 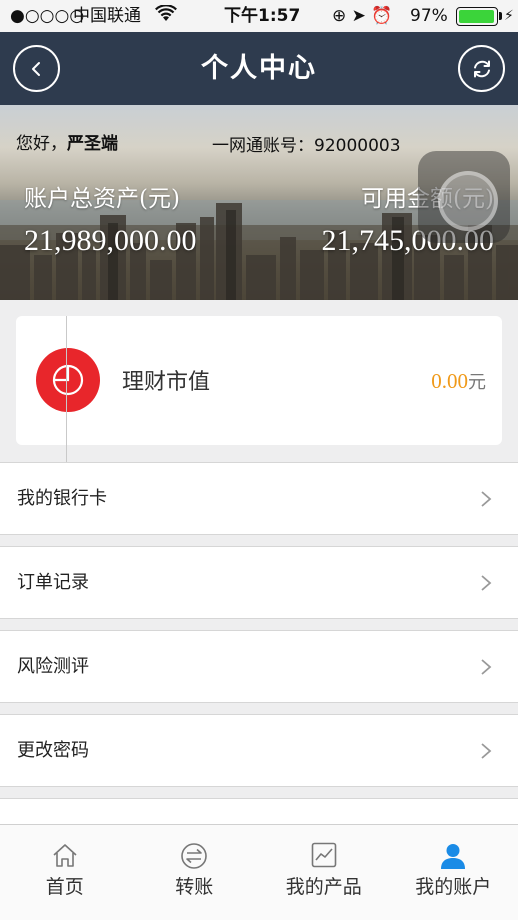 What do you see at coordinates (324, 872) in the screenshot?
I see `tab-my-products: 我的产品` at bounding box center [324, 872].